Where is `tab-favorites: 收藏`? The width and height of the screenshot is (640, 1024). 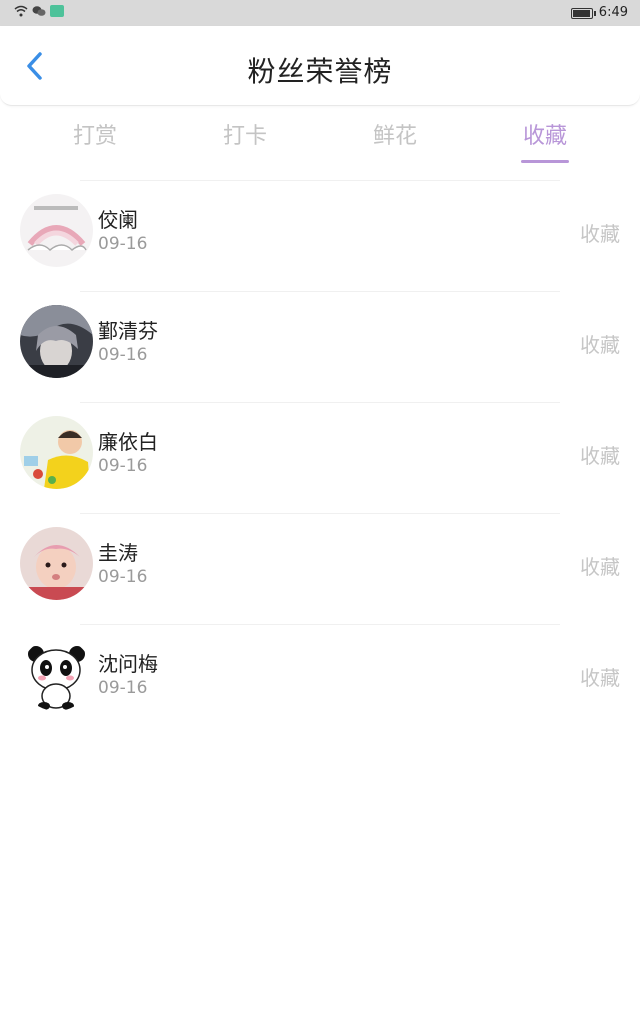
tab-favorites: 收藏 is located at coordinates (545, 134).